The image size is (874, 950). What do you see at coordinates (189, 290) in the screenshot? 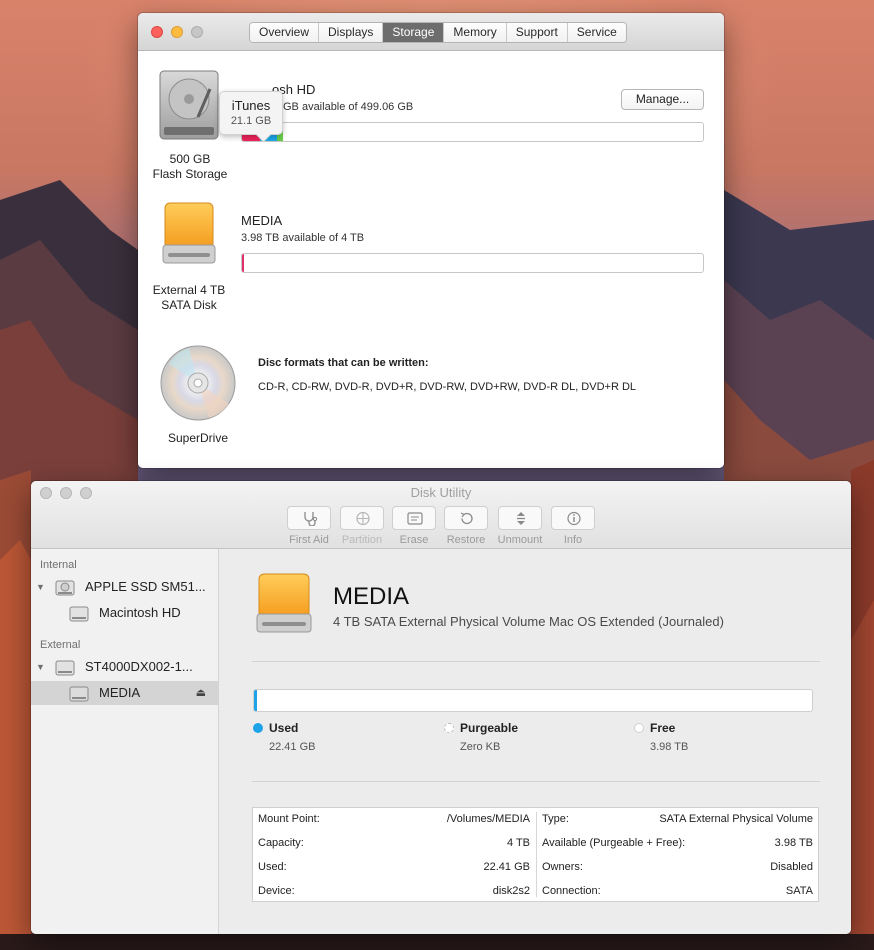
I see `external-disk-size: External 4 TB` at bounding box center [189, 290].